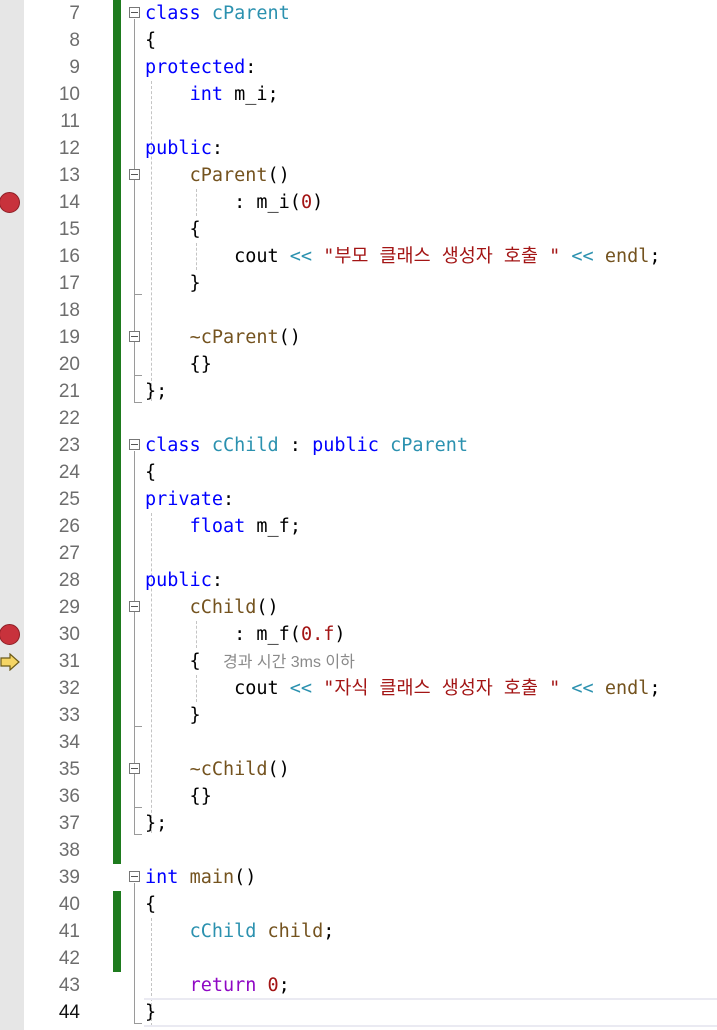 This screenshot has width=717, height=1030. I want to click on code-line: 34, so click(358, 742).